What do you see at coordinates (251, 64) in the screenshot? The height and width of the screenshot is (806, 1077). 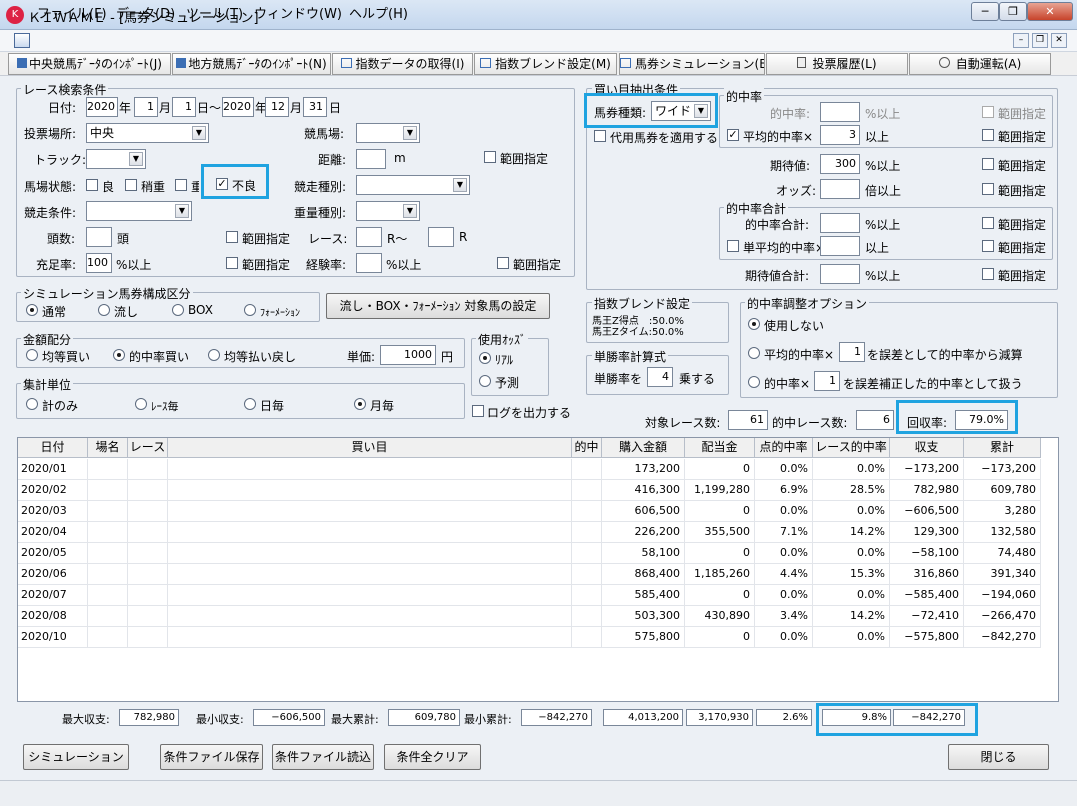 I see `import-local-button: 地方競馬ﾃﾞｰﾀのｲﾝﾎﾟｰﾄ(N)` at bounding box center [251, 64].